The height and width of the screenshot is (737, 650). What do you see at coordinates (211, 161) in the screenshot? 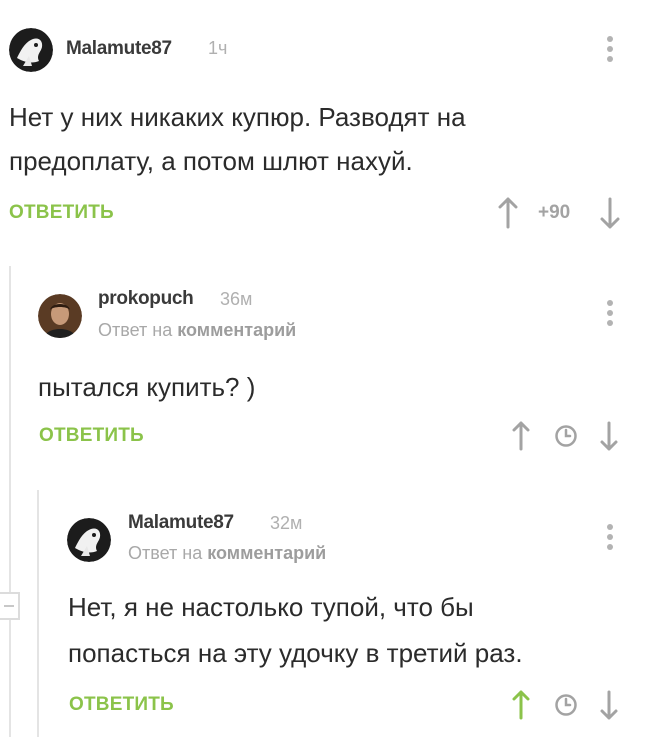
I see `comment-text-line: предоплату, а потом шлют нахуй.` at bounding box center [211, 161].